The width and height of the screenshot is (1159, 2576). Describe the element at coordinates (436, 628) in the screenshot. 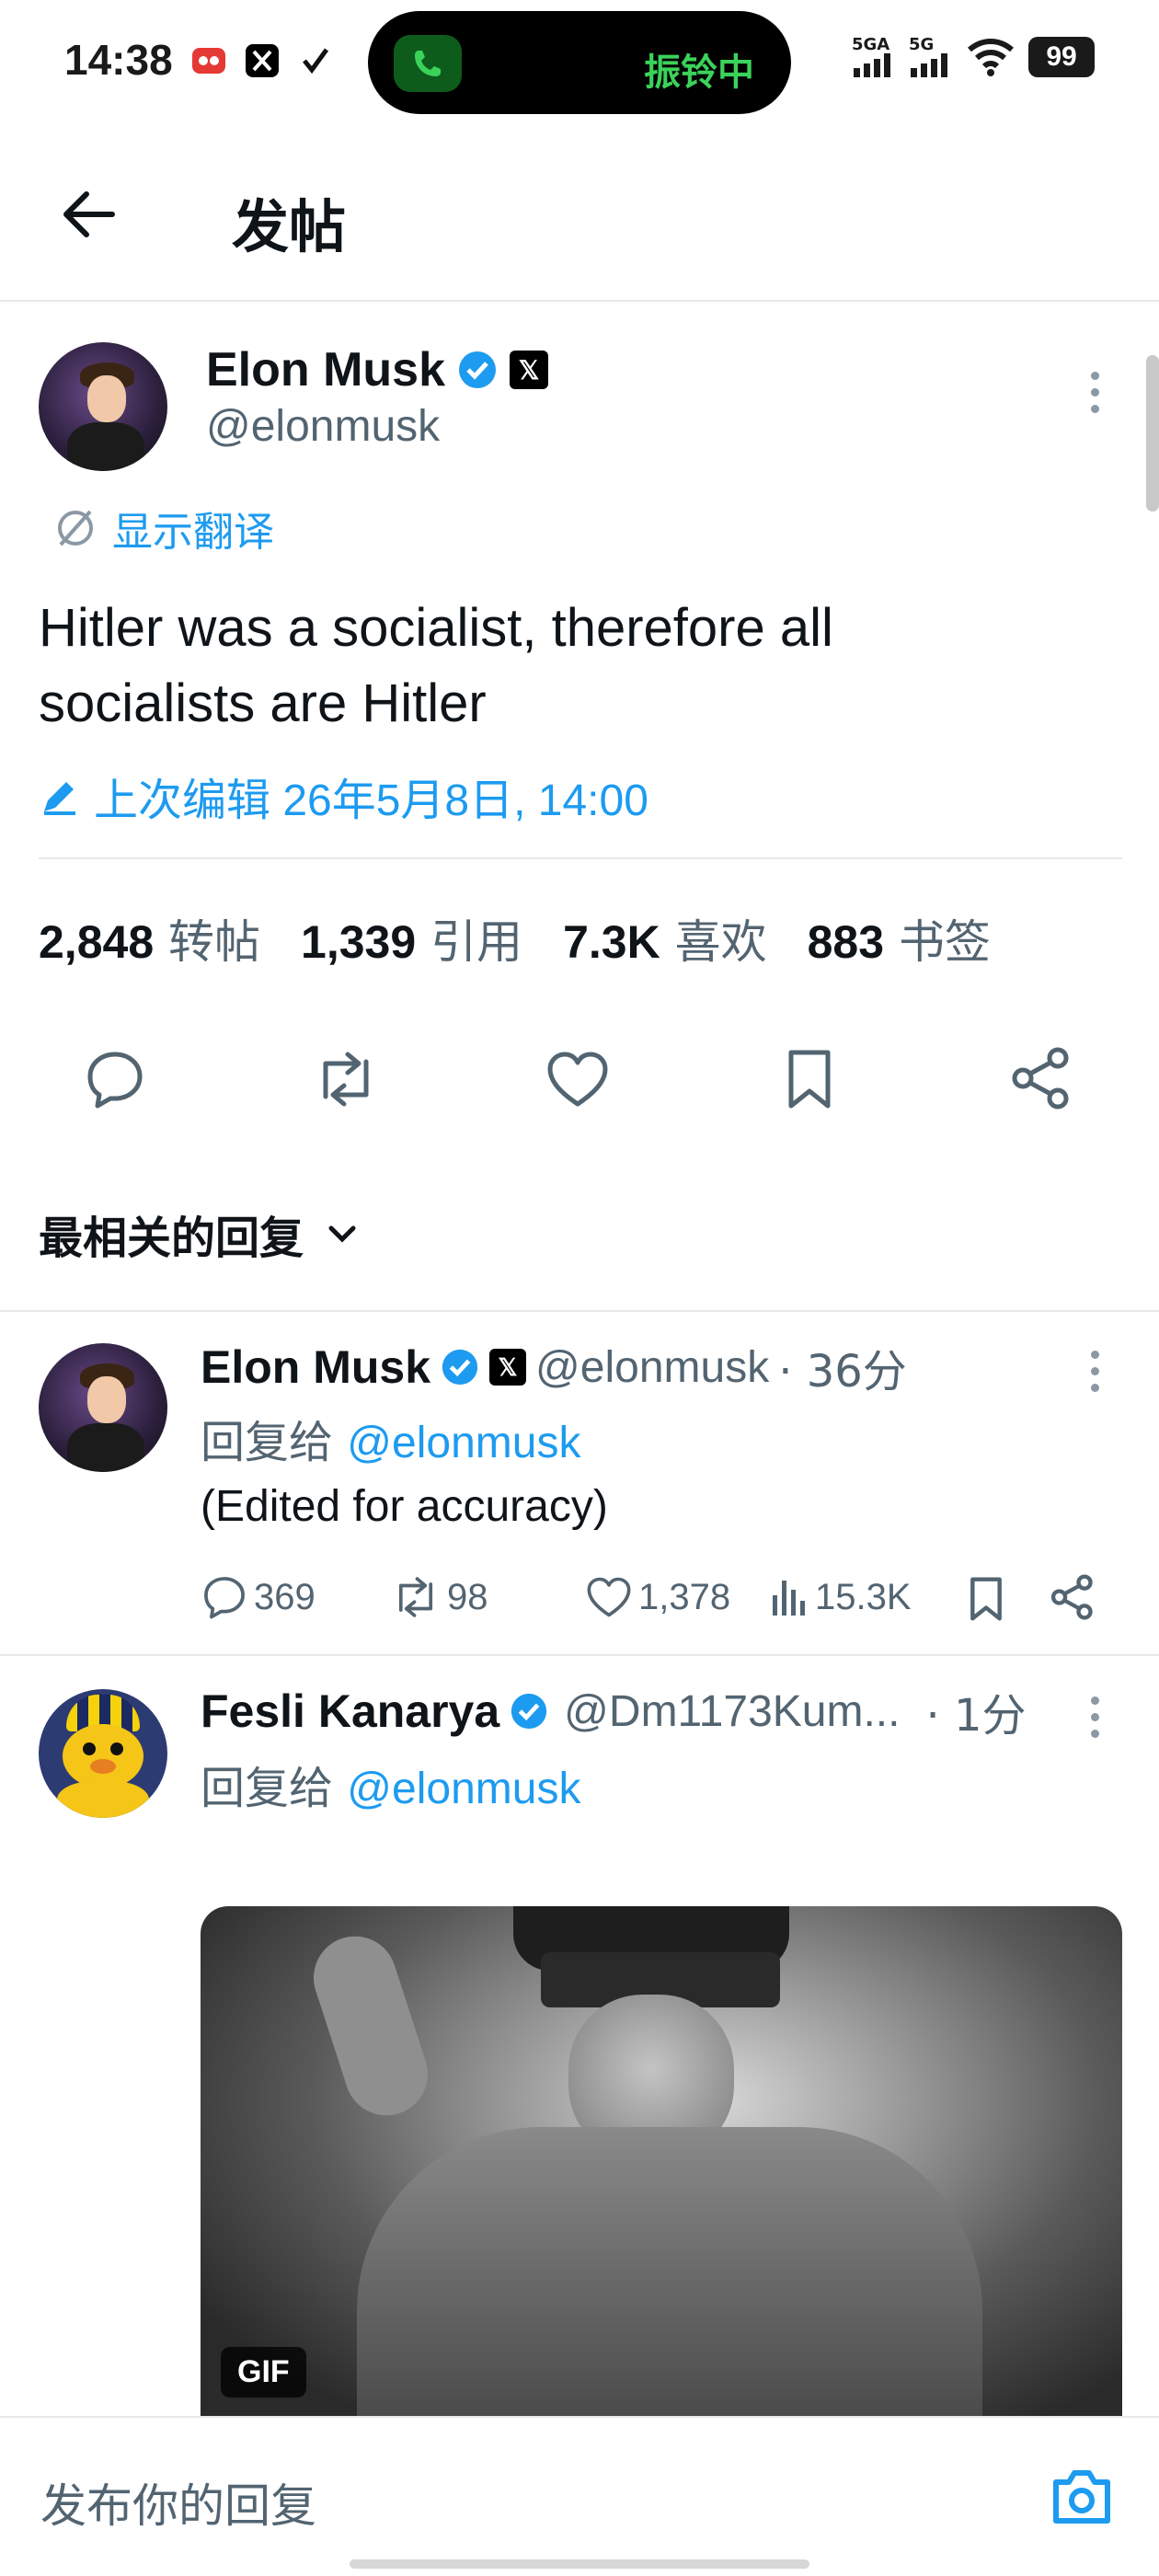

I see `post-text-line: Hitler was a socialist, therefore all` at that location.